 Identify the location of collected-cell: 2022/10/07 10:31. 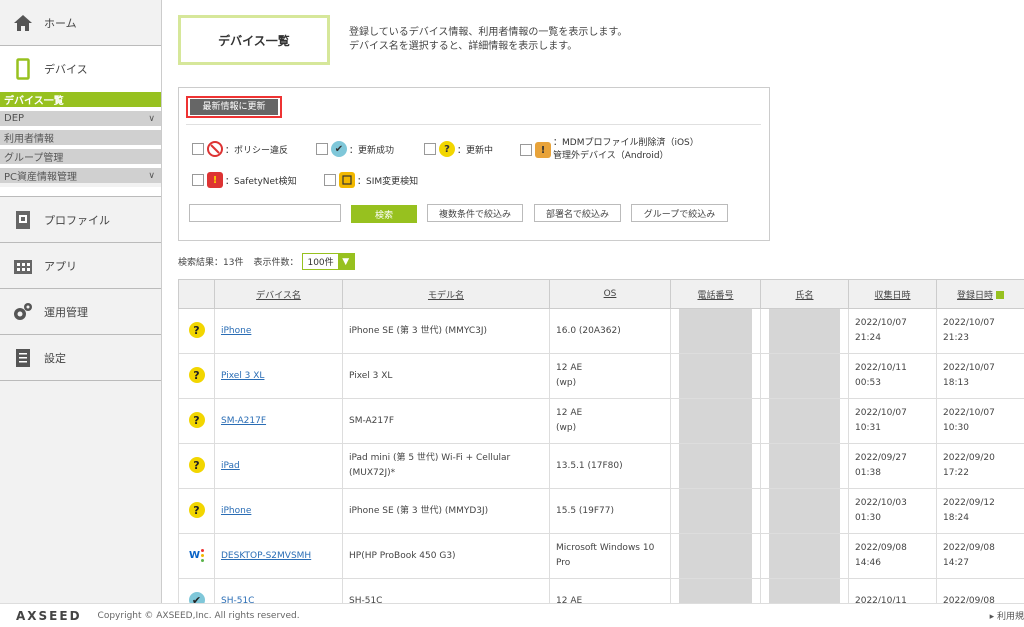
(892, 421).